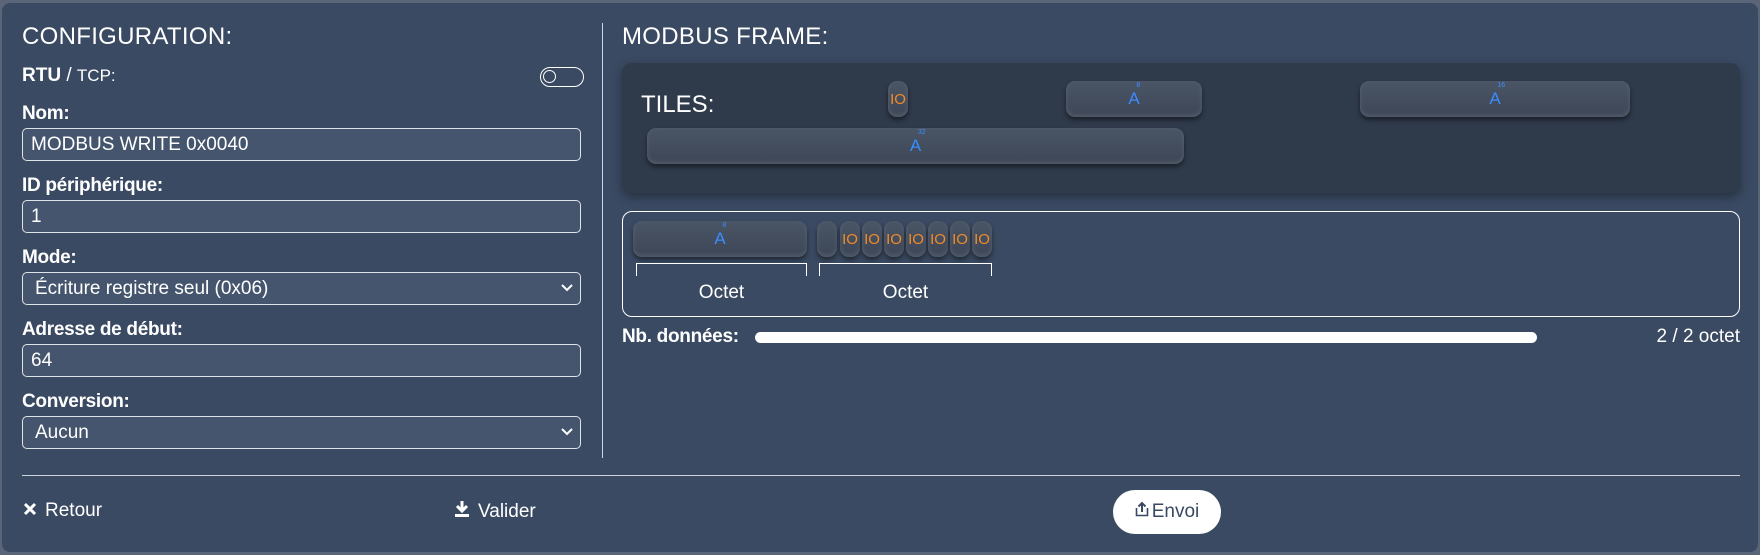  What do you see at coordinates (301, 288) in the screenshot?
I see `mode-select: Écriture registre seul (0x06)` at bounding box center [301, 288].